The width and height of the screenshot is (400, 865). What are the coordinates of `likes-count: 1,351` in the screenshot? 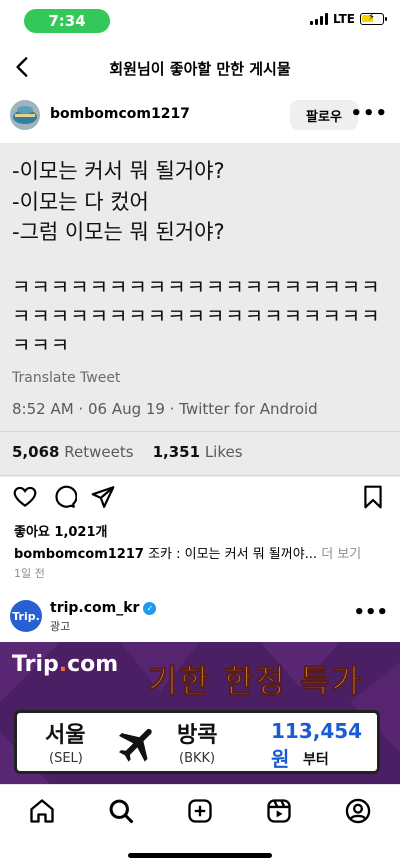 It's located at (176, 452).